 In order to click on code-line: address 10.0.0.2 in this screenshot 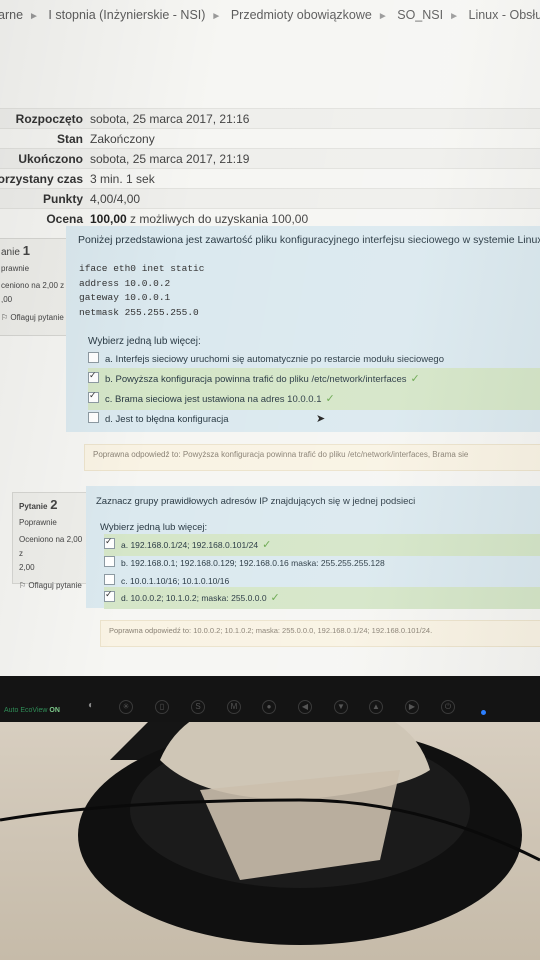, I will do `click(125, 283)`.